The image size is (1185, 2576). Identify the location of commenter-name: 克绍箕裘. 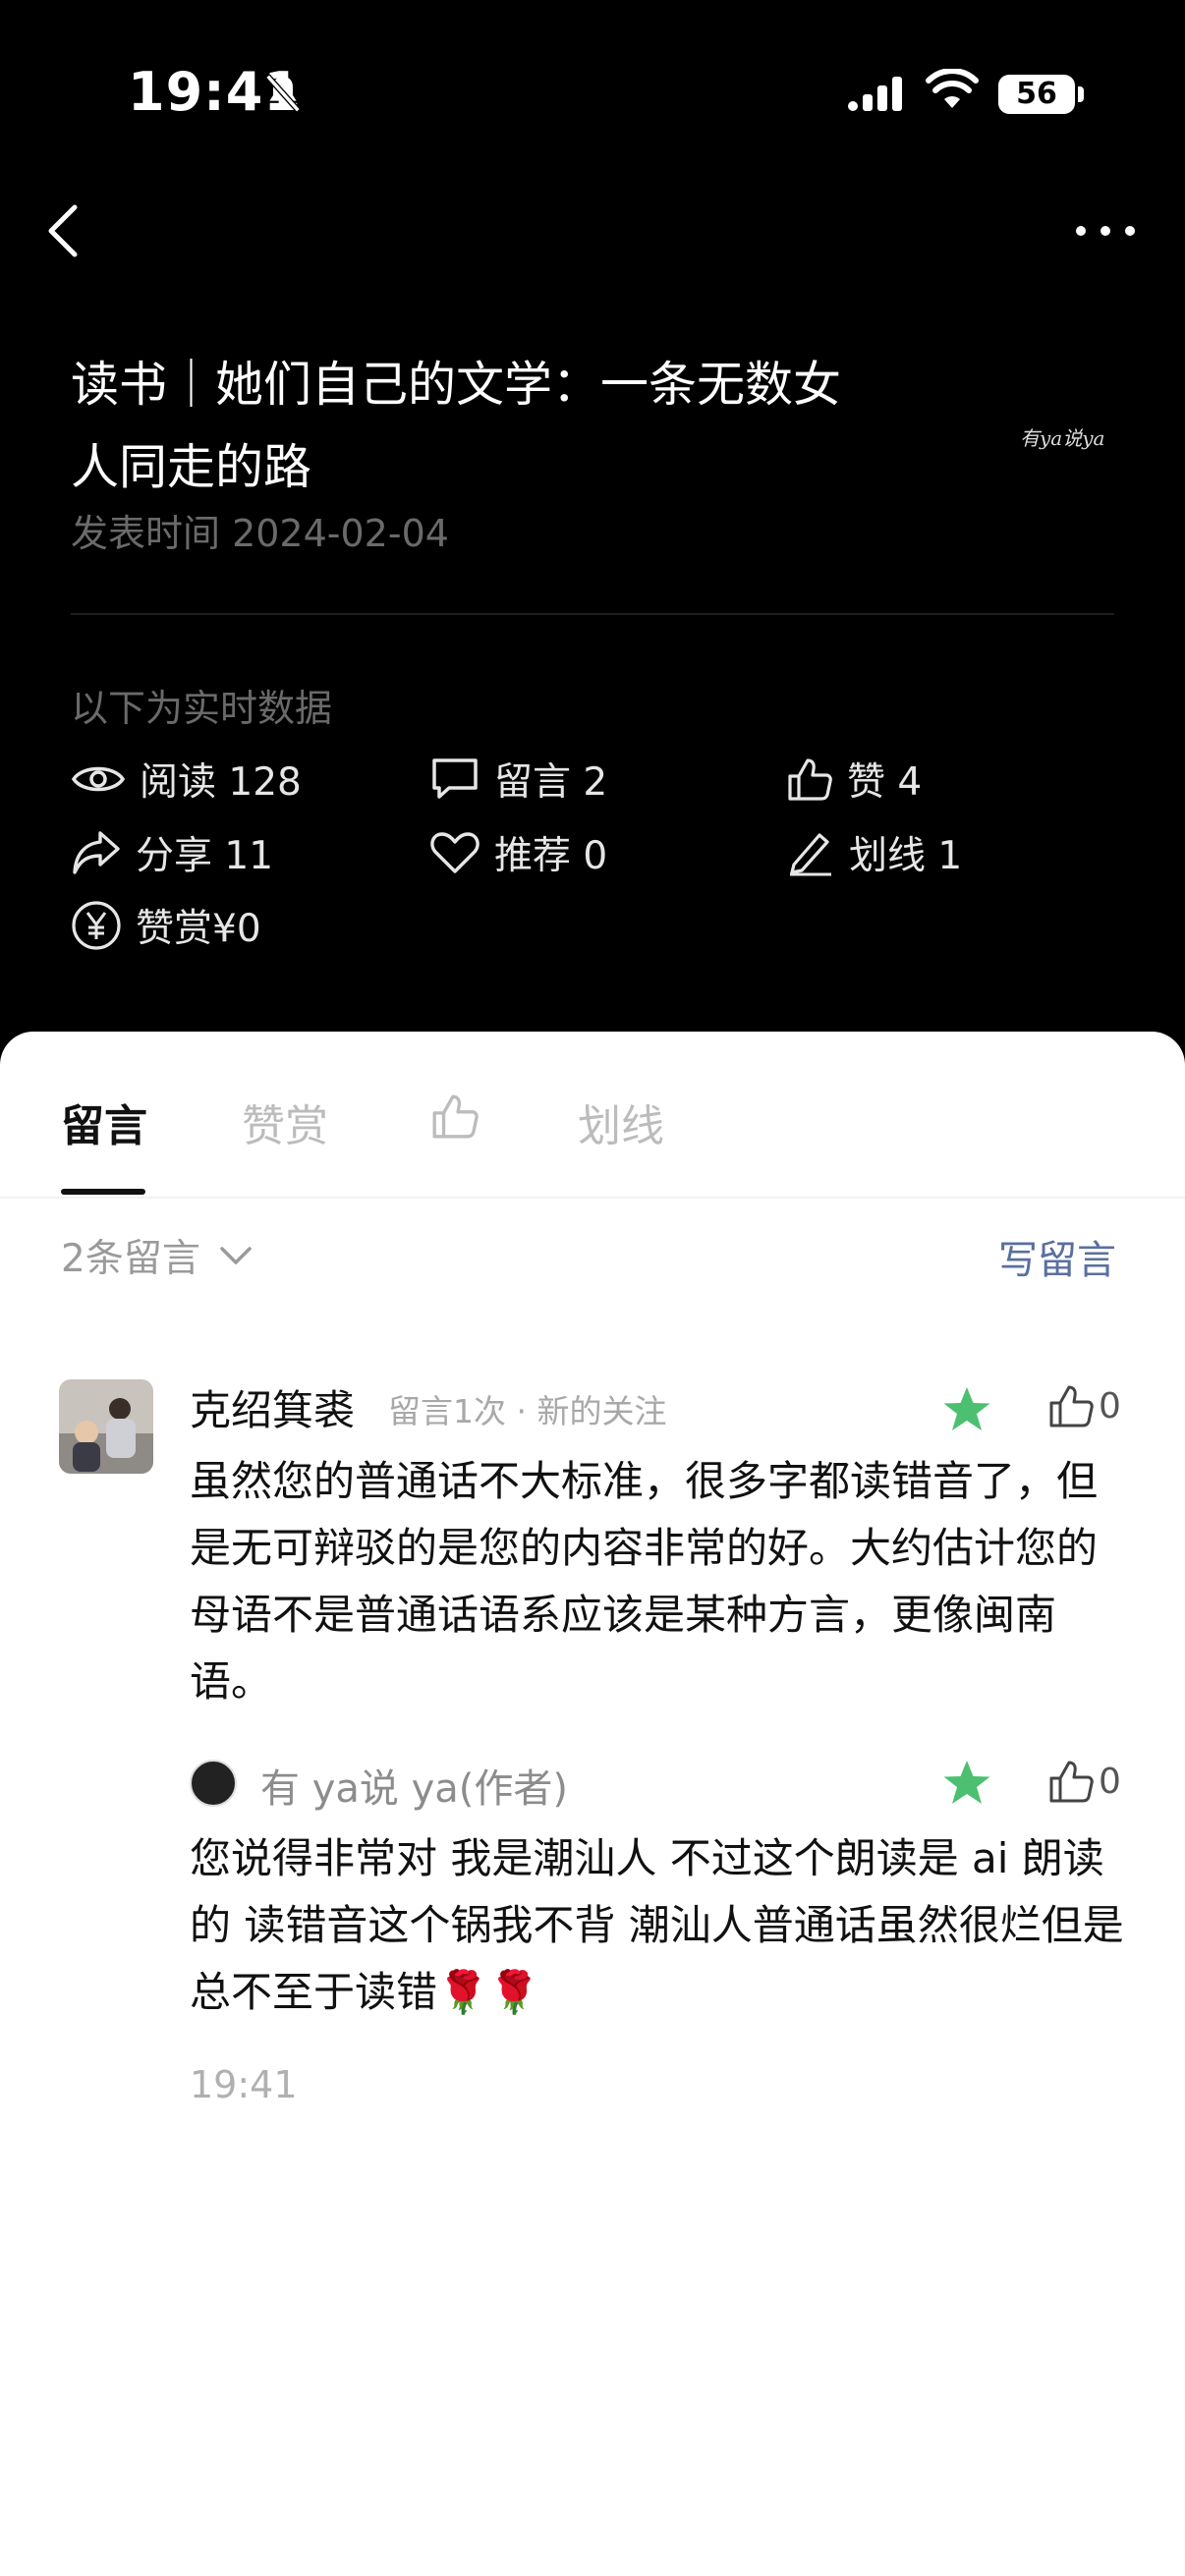
(273, 1407).